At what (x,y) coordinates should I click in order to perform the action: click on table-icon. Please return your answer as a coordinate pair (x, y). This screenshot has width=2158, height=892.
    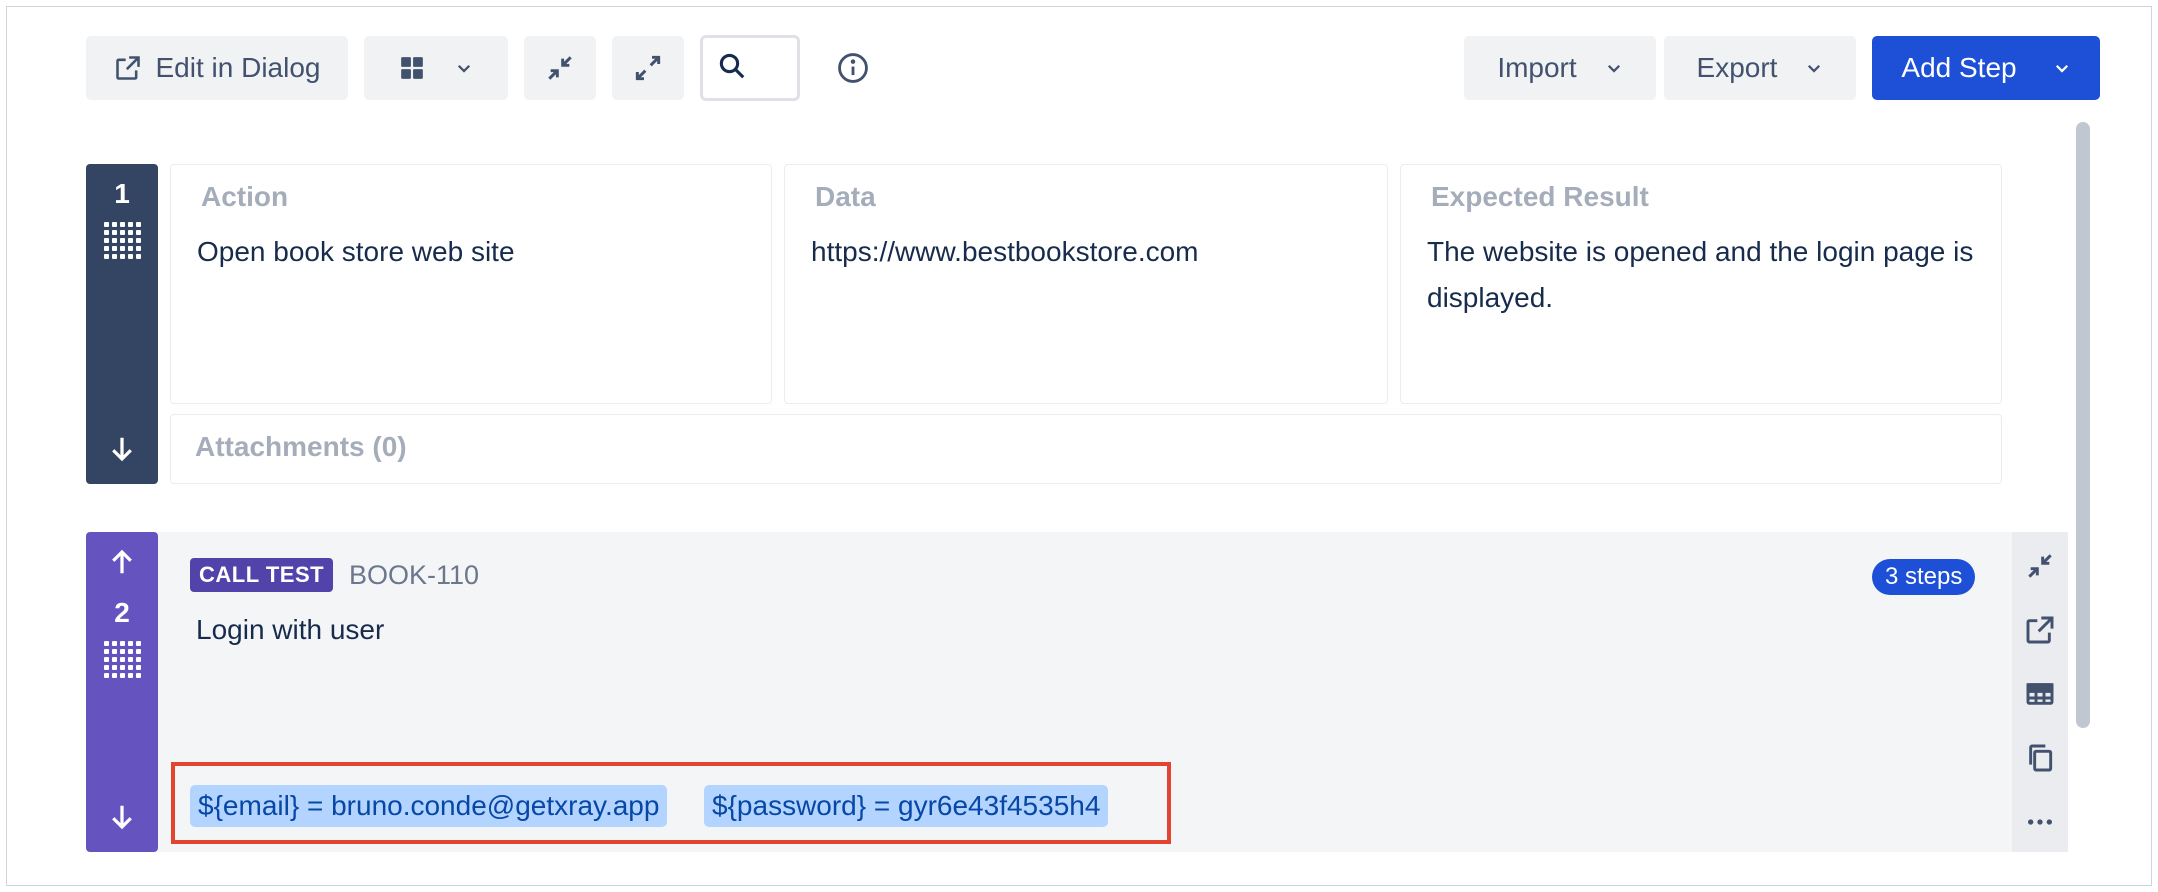
    Looking at the image, I should click on (2040, 694).